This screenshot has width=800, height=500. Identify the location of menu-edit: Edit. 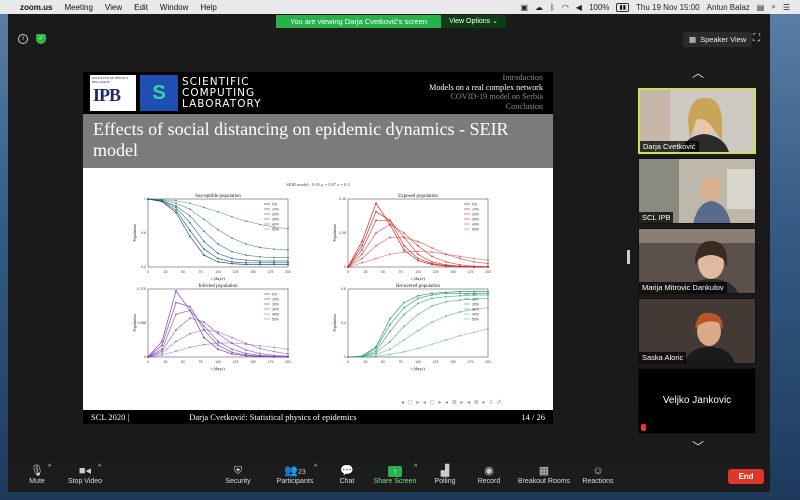
(141, 7).